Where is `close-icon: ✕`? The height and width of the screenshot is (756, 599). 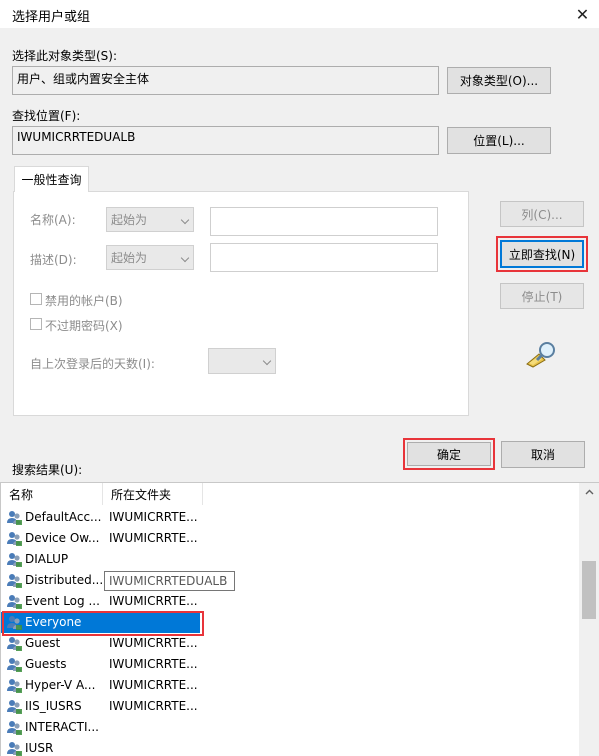
close-icon: ✕ is located at coordinates (582, 14).